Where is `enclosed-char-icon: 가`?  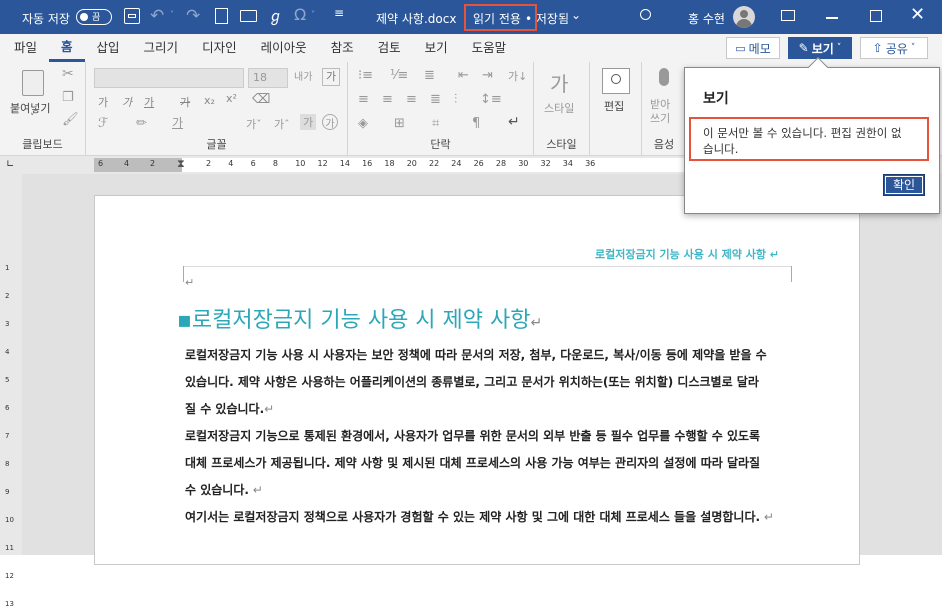 enclosed-char-icon: 가 is located at coordinates (330, 122).